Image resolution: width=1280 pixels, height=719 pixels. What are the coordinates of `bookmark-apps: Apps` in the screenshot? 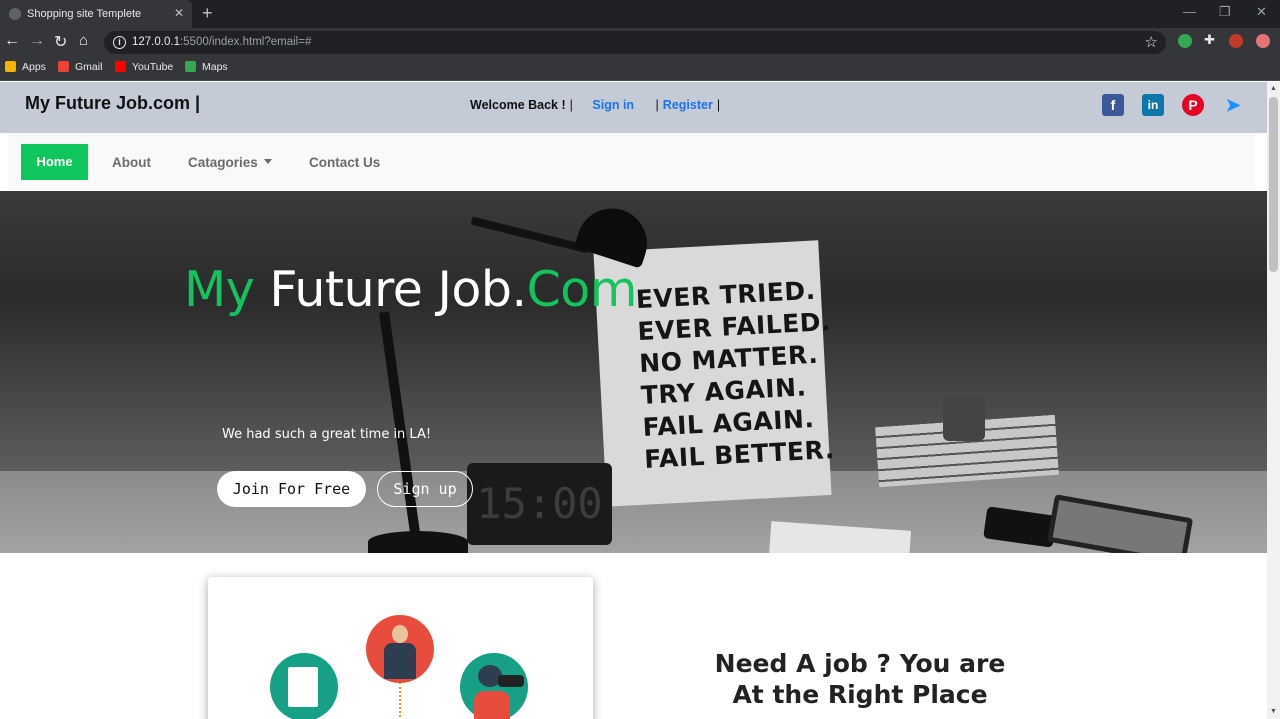 It's located at (25, 67).